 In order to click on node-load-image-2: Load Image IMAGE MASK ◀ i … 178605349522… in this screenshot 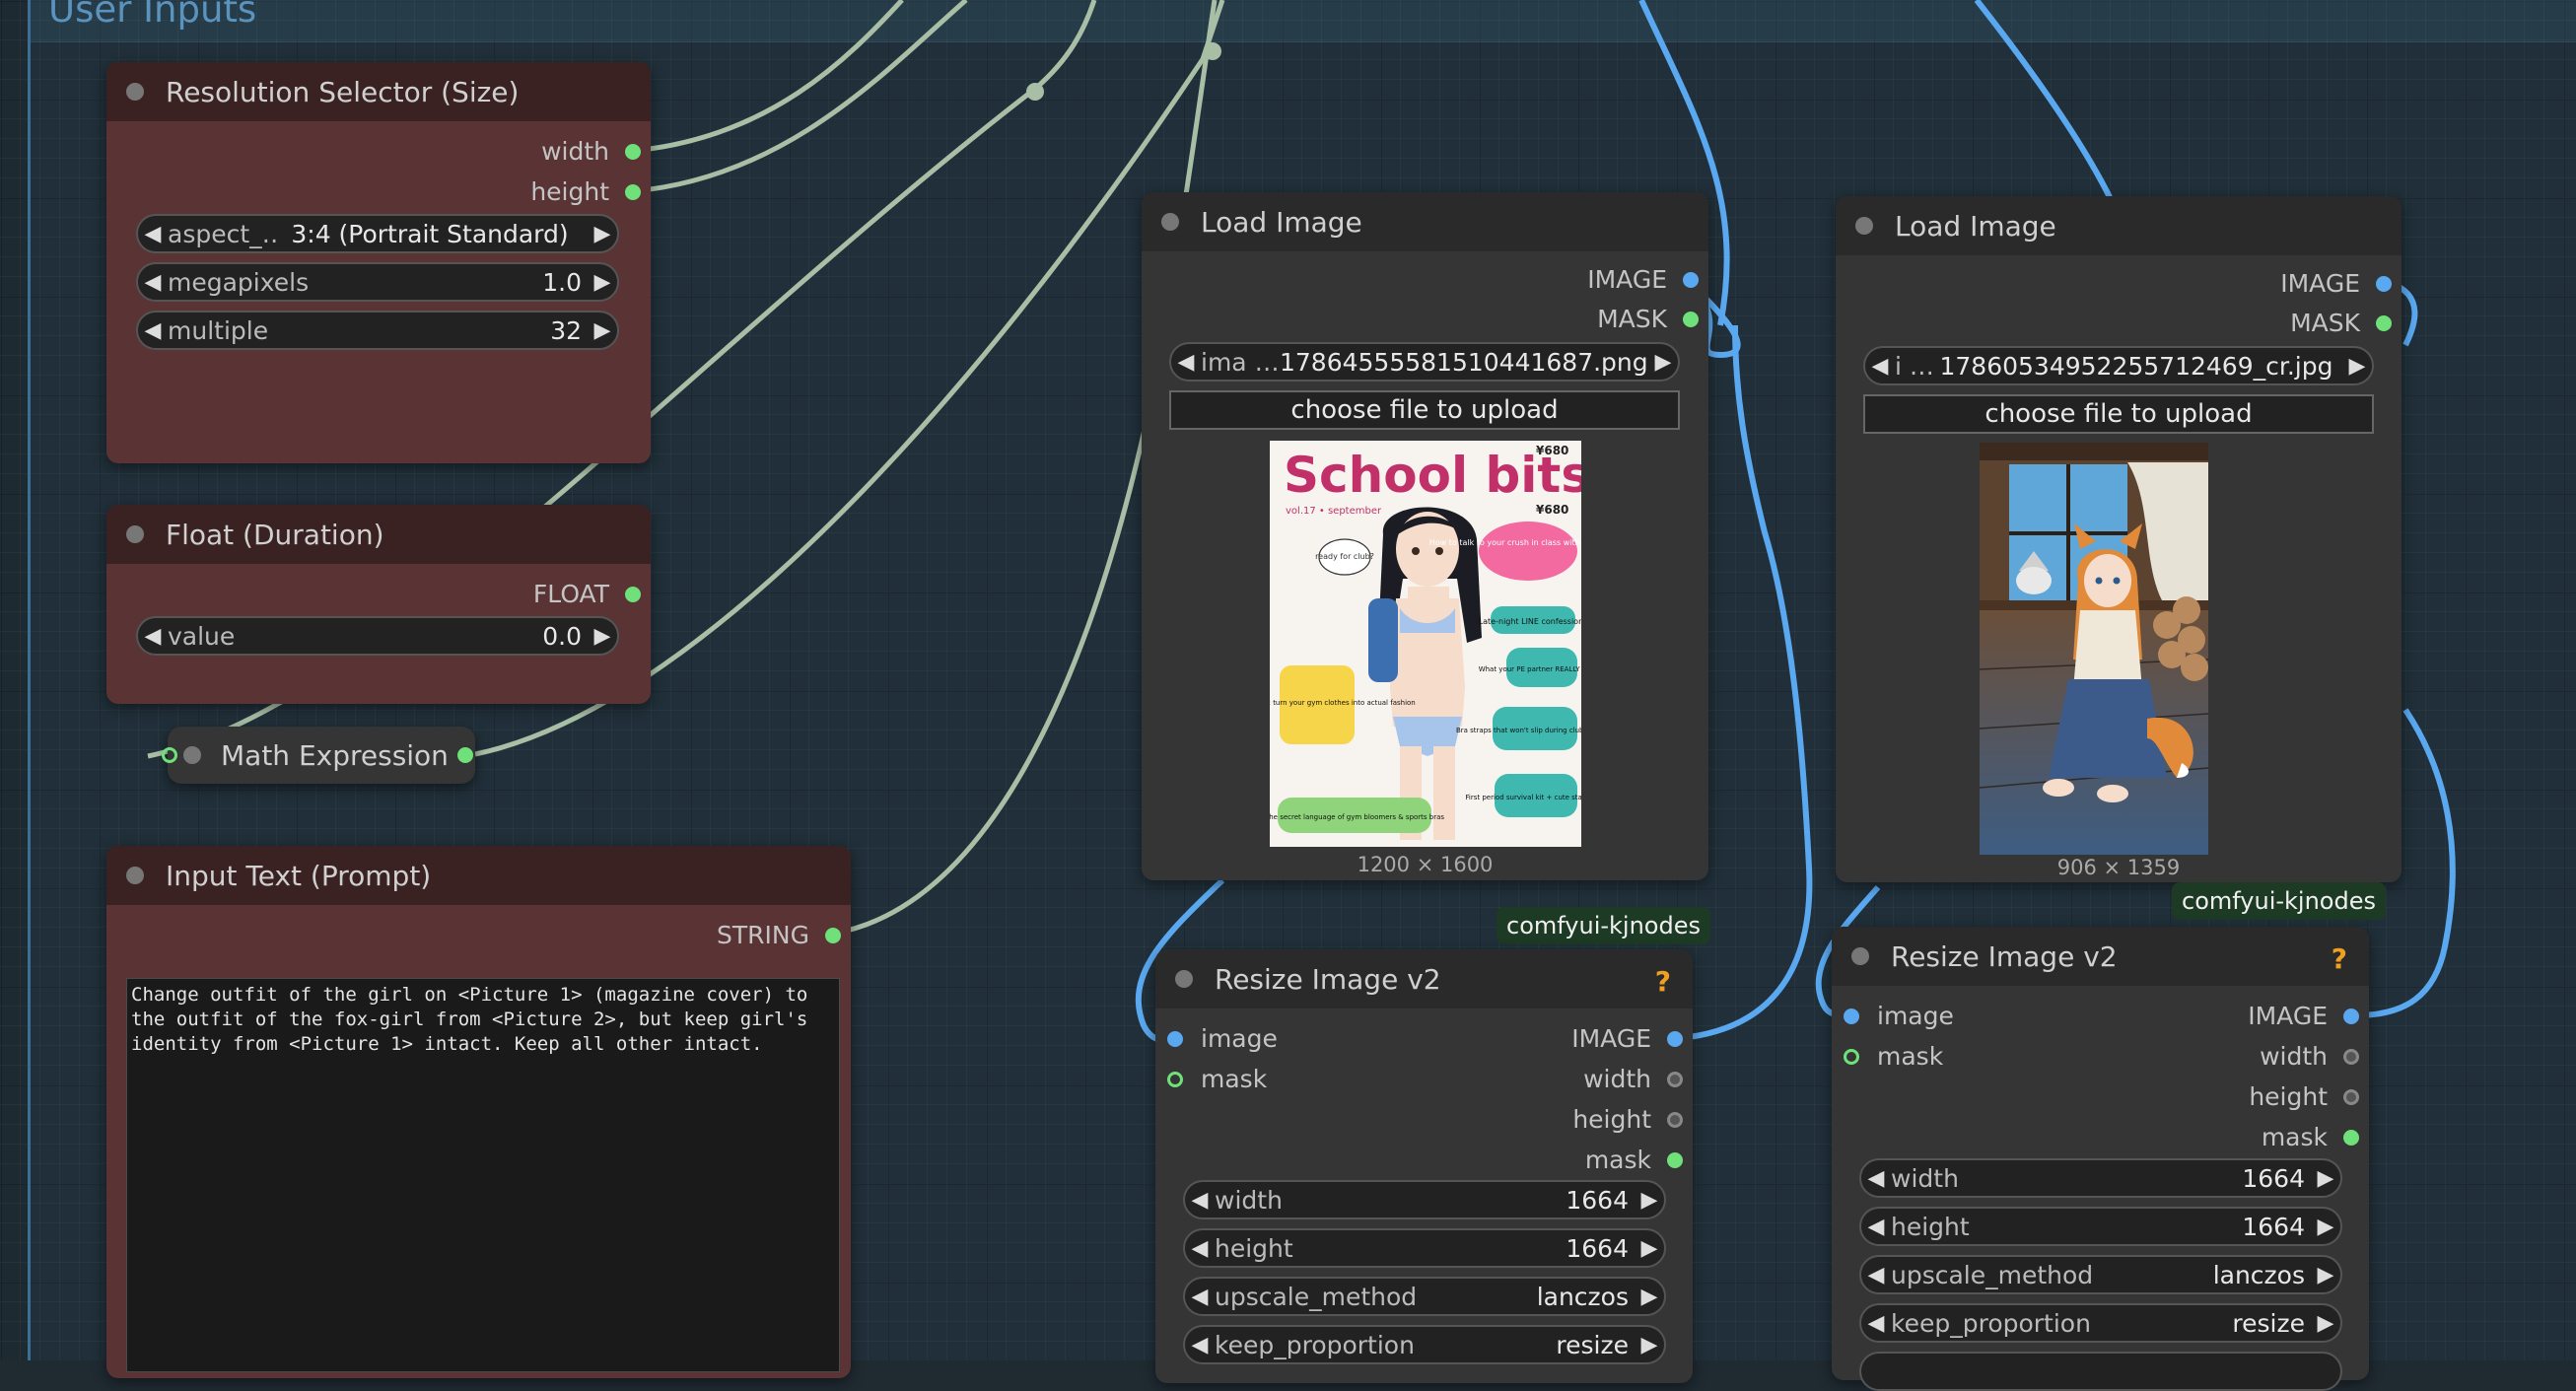, I will do `click(2119, 539)`.